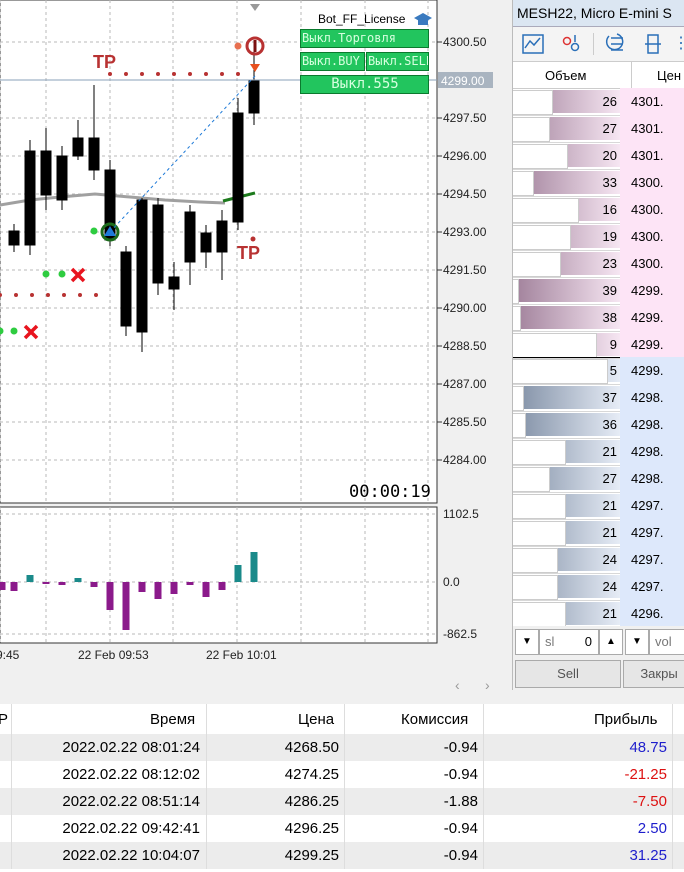 The image size is (684, 872). I want to click on dom-bid-row: 36 4298., so click(598, 425).